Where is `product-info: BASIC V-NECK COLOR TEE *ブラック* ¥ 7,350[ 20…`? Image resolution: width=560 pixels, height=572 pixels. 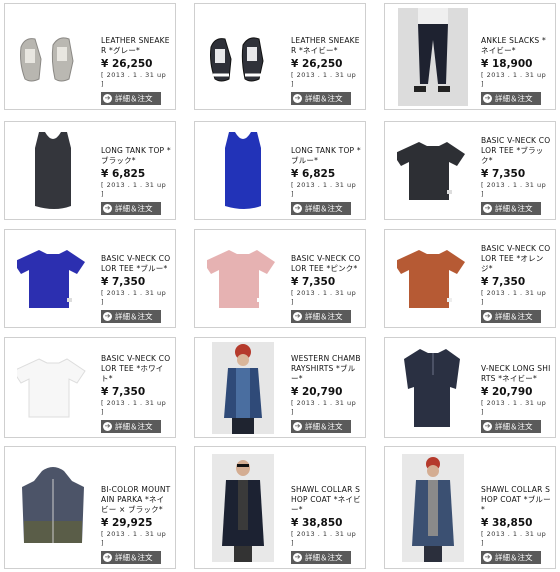
product-info: BASIC V-NECK COLOR TEE *ブラック* ¥ 7,350[ 20… is located at coordinates (516, 168).